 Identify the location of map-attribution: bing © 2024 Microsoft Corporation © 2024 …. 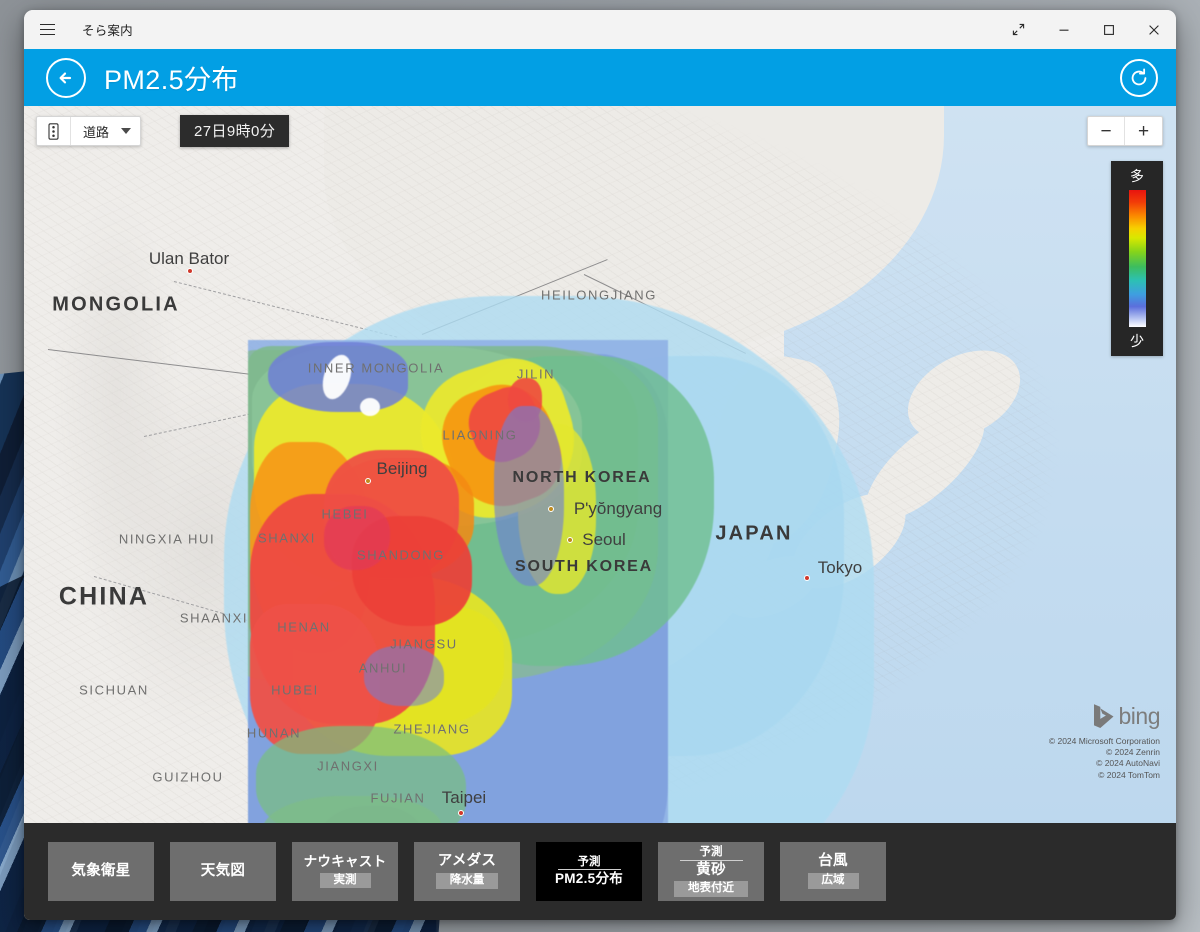
(1105, 742).